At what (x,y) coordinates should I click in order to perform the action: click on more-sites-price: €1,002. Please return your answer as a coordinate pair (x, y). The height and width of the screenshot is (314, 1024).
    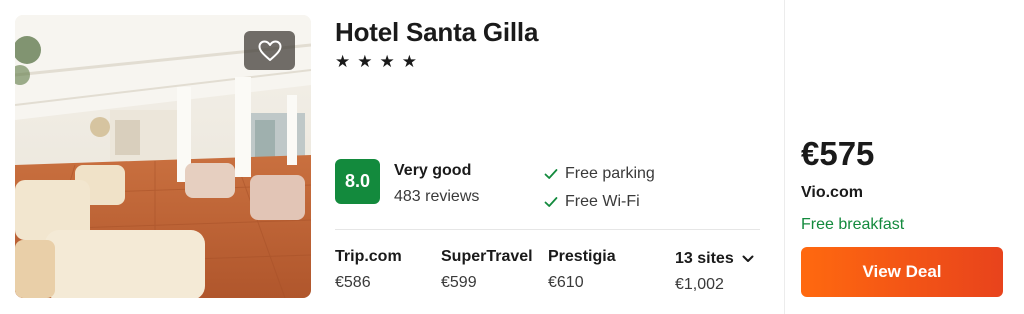
    Looking at the image, I should click on (699, 284).